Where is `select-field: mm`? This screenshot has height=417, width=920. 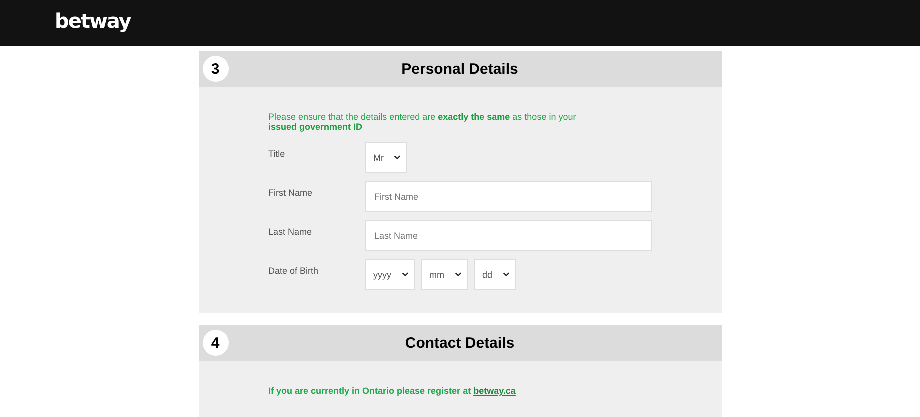 select-field: mm is located at coordinates (444, 274).